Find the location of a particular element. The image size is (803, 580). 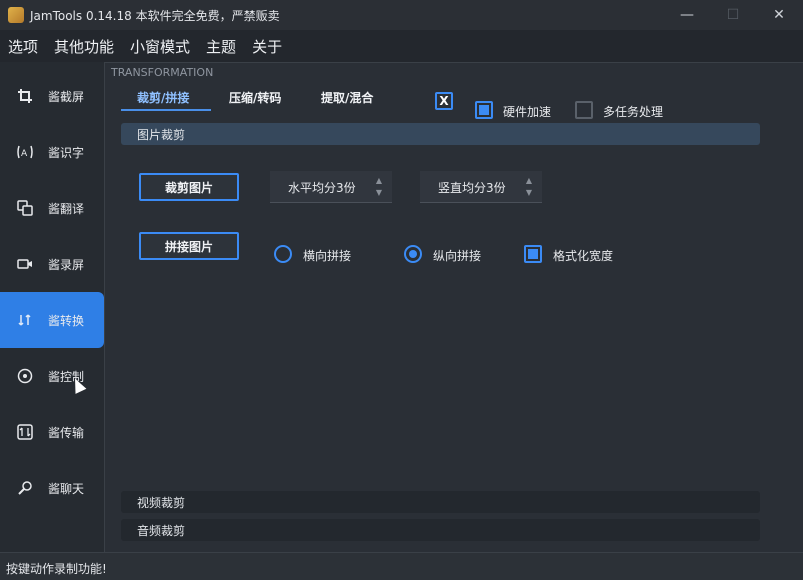

sidebar-item-ocr: A 酱识字 is located at coordinates (52, 152).